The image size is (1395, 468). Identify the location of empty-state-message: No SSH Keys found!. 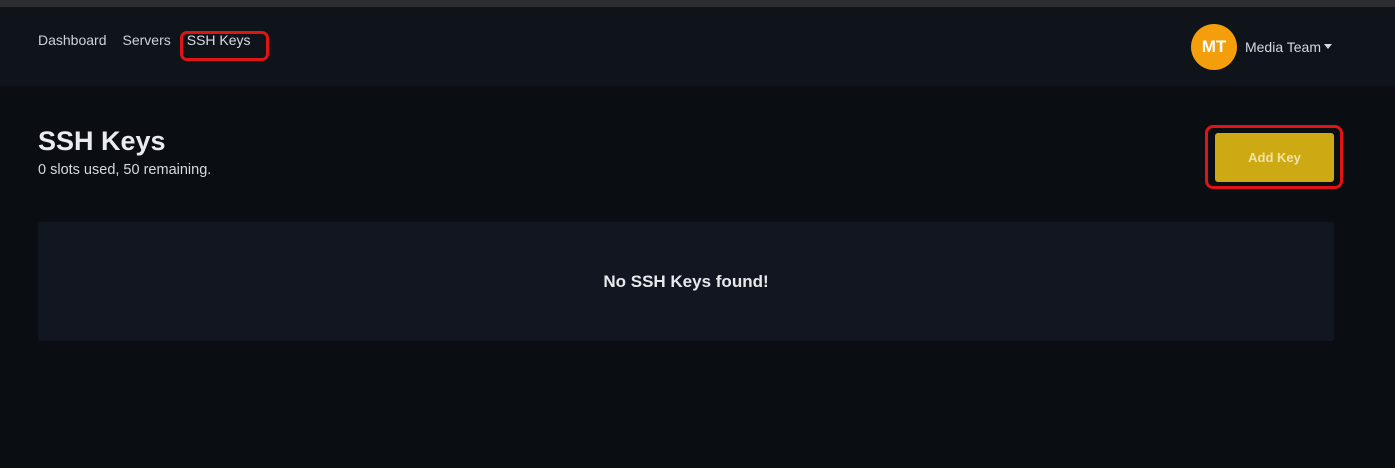
(686, 281).